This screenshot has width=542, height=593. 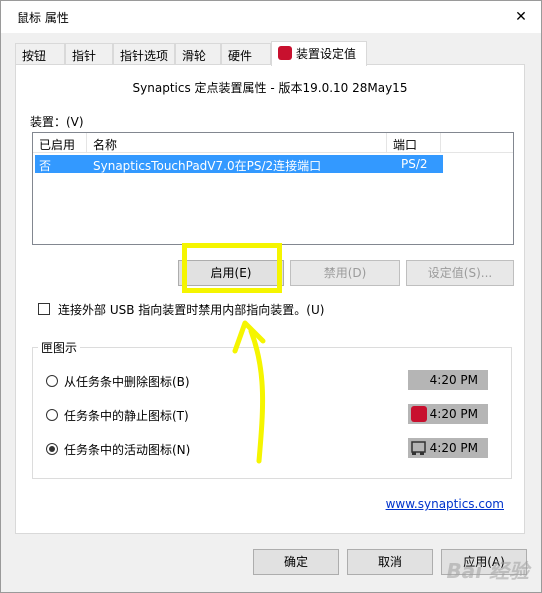 What do you see at coordinates (345, 273) in the screenshot?
I see `disable-button: 禁用(D)` at bounding box center [345, 273].